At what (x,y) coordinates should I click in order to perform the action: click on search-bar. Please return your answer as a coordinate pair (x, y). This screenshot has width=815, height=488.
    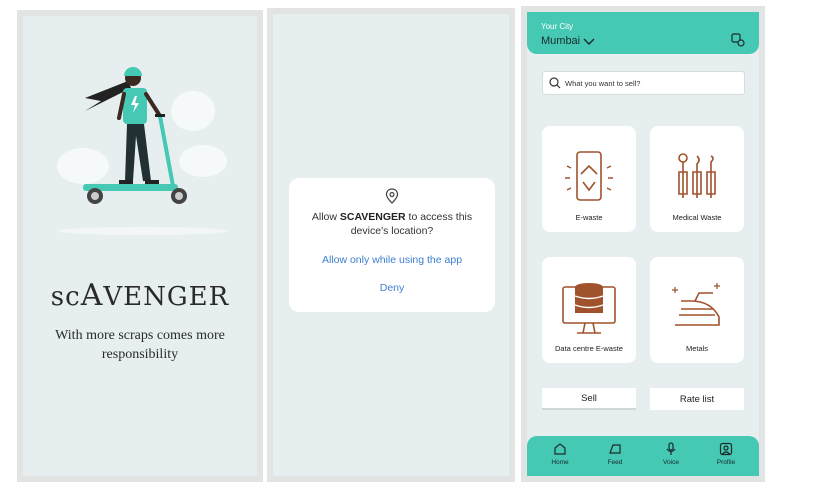
    Looking at the image, I should click on (643, 83).